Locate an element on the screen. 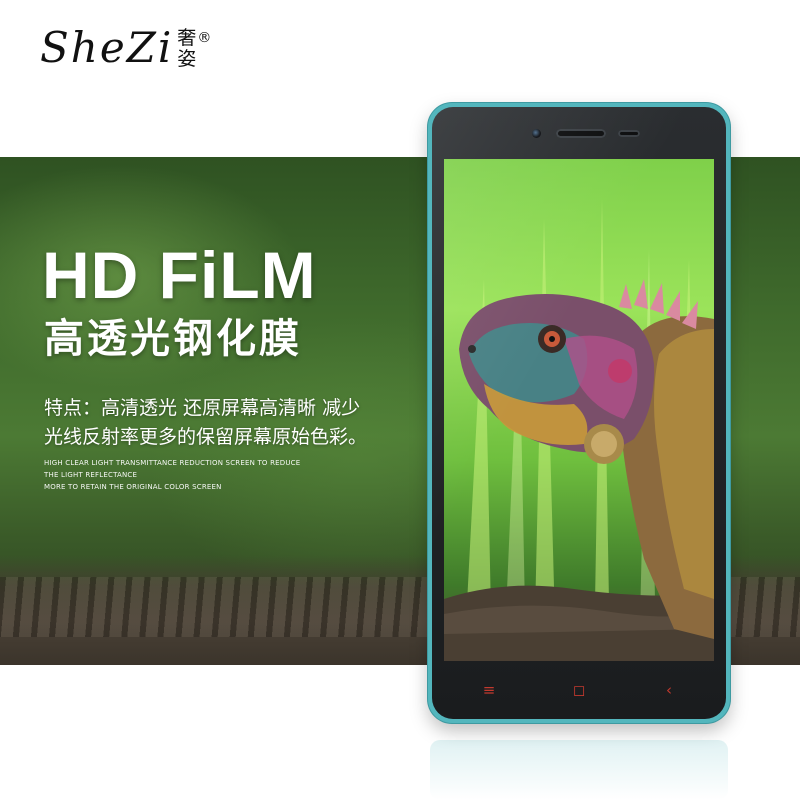  brand-name-cjk: 奢 姿 is located at coordinates (186, 49).